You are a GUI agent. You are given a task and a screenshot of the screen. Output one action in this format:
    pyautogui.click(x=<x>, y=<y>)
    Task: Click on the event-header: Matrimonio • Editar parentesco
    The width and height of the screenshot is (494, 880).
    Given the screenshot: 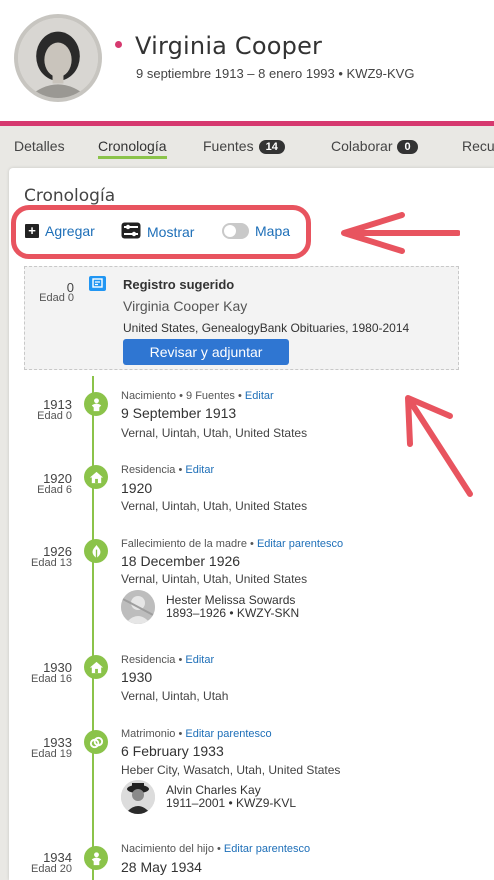 What is the action you would take?
    pyautogui.click(x=196, y=734)
    